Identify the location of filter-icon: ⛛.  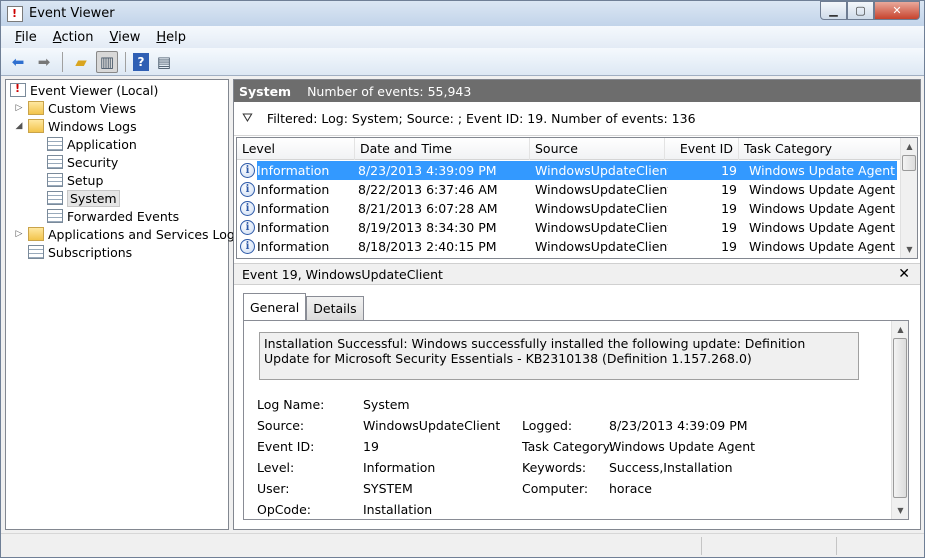
(247, 118).